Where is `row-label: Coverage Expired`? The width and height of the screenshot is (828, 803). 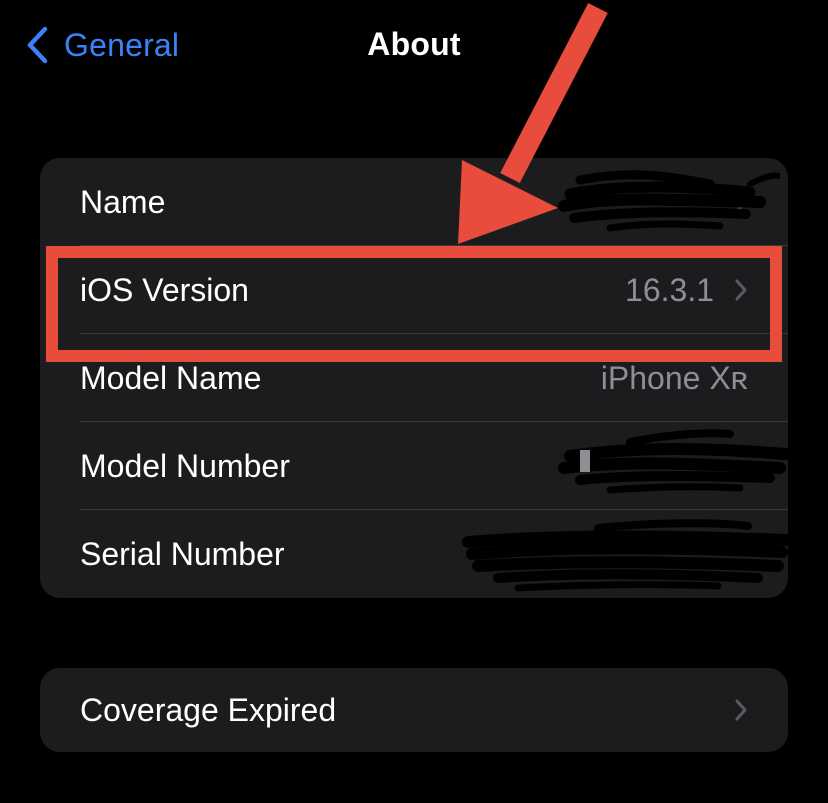
row-label: Coverage Expired is located at coordinates (208, 710).